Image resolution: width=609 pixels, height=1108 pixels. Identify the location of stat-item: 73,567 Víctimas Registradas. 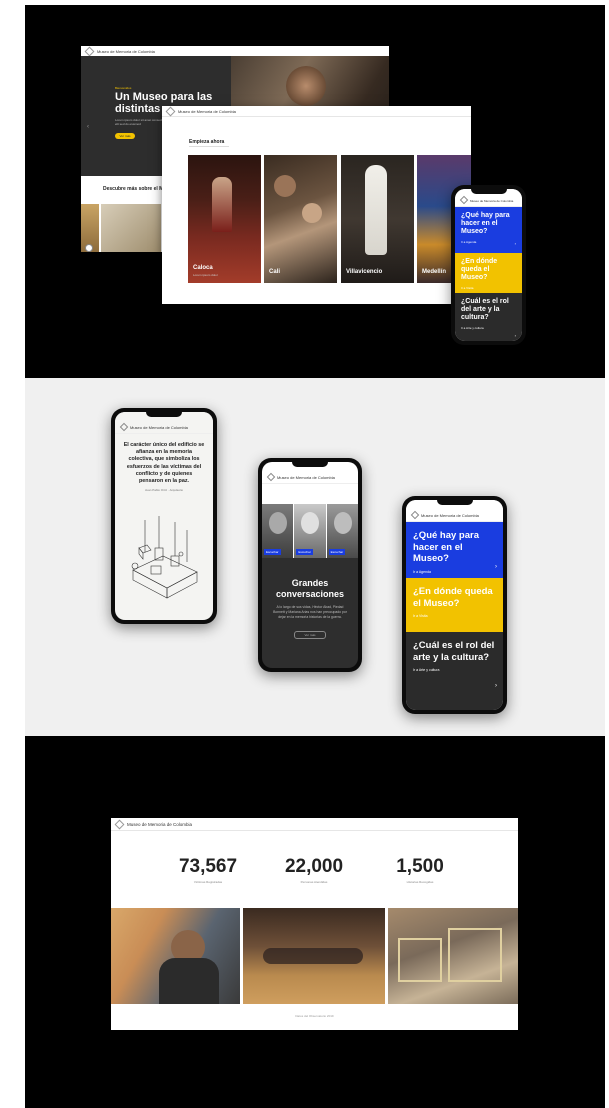
(208, 870).